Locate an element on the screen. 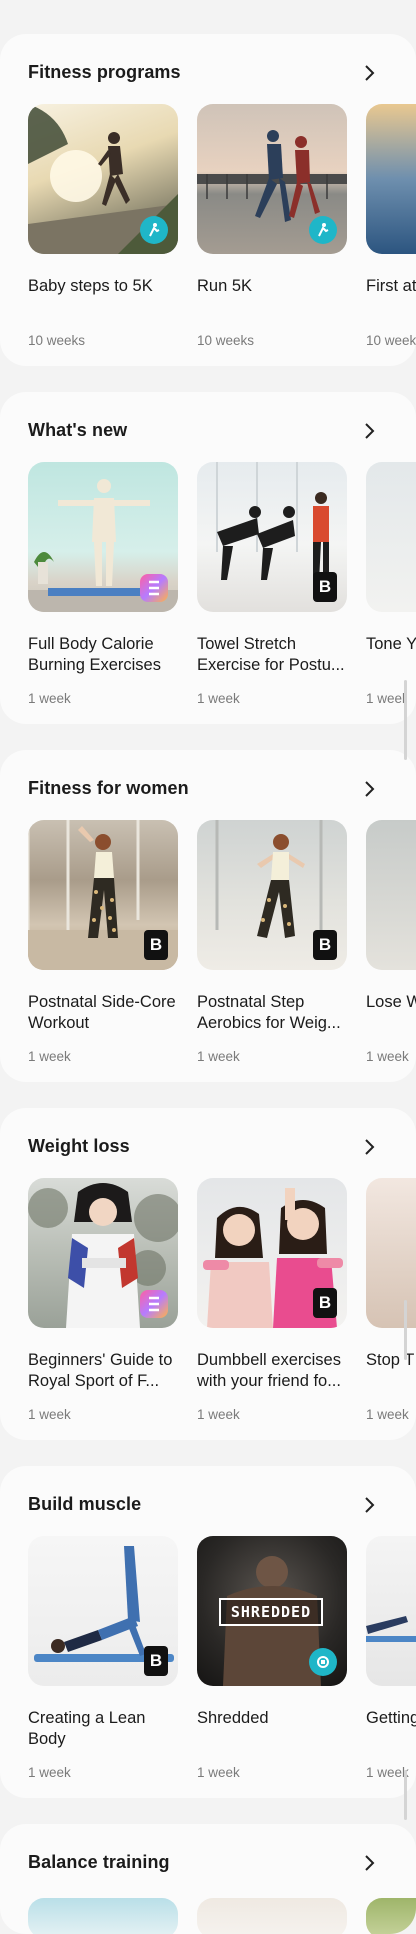 The height and width of the screenshot is (1934, 416). program-card: B Postnatal Side-Core Workout 1 week is located at coordinates (103, 942).